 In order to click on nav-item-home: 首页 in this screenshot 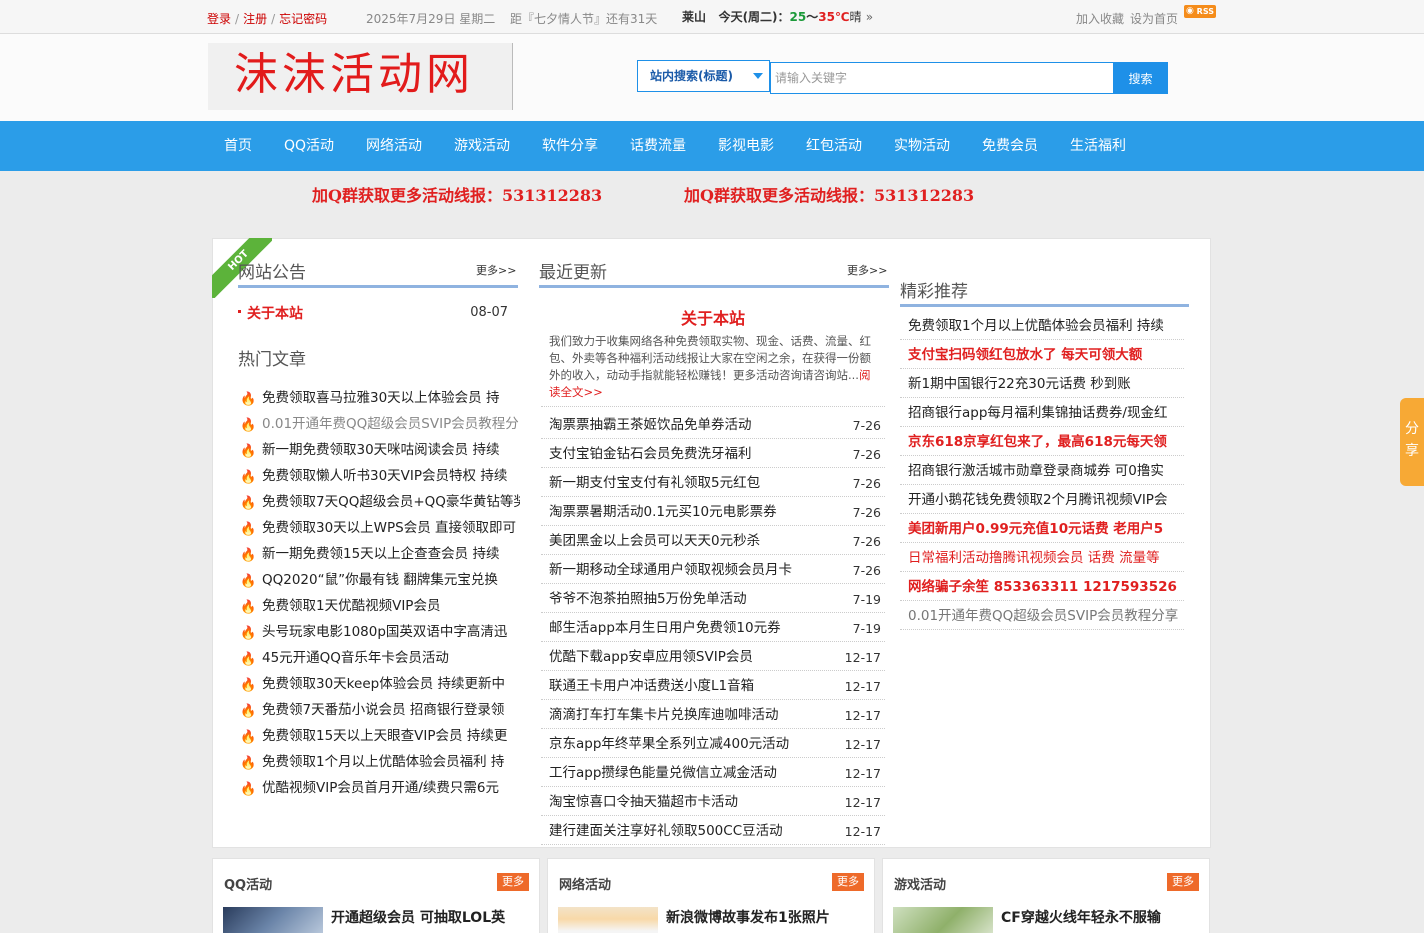, I will do `click(238, 146)`.